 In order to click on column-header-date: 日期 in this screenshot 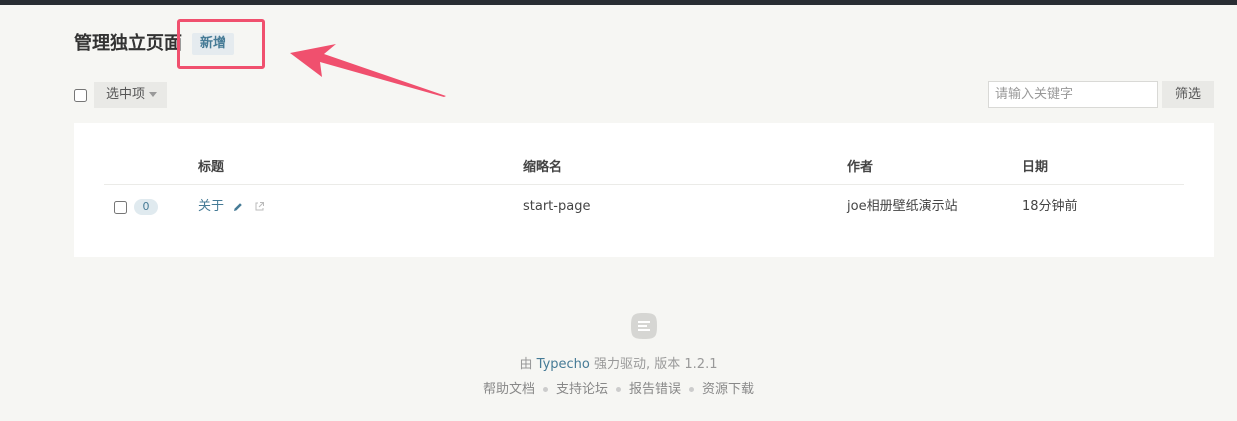, I will do `click(1035, 167)`.